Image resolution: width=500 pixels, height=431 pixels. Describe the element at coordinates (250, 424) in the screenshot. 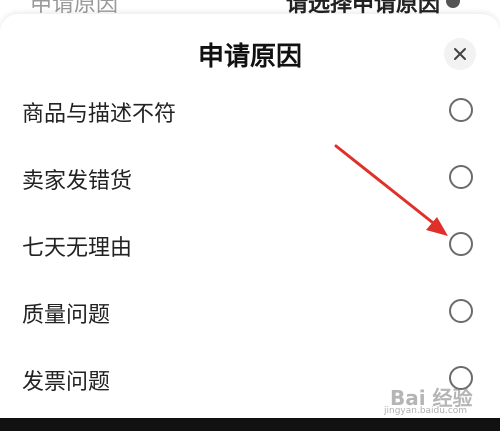

I see `bottom-bar` at that location.